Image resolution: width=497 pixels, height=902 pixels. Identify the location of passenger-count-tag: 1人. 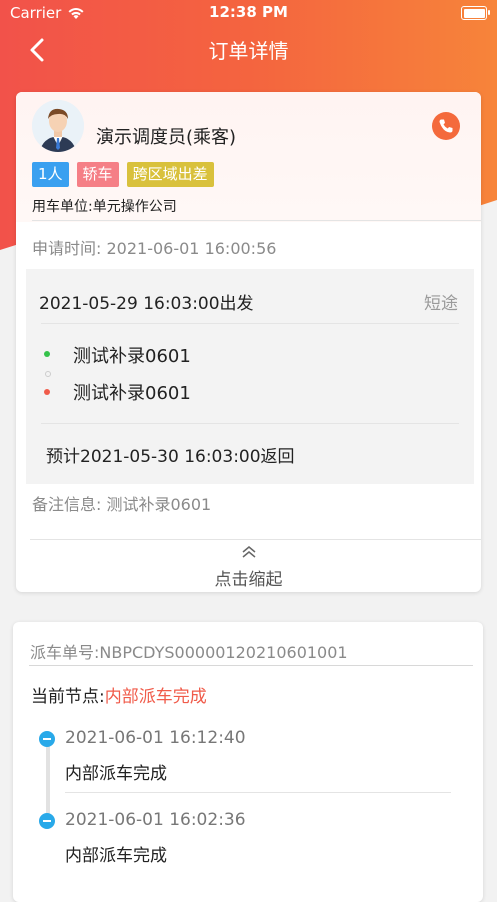
(50, 174).